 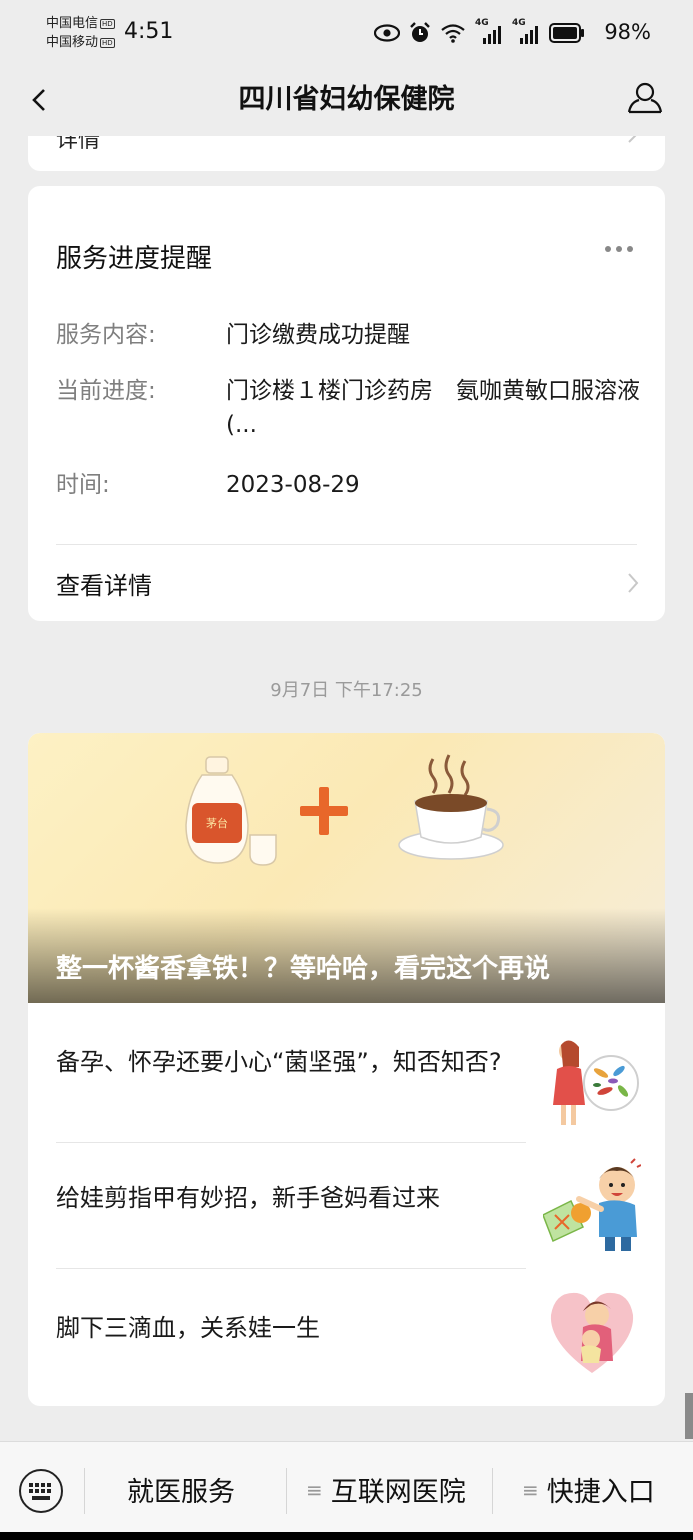 I want to click on menu-internet-hospital: ≡ 互联网医院, so click(x=386, y=1489).